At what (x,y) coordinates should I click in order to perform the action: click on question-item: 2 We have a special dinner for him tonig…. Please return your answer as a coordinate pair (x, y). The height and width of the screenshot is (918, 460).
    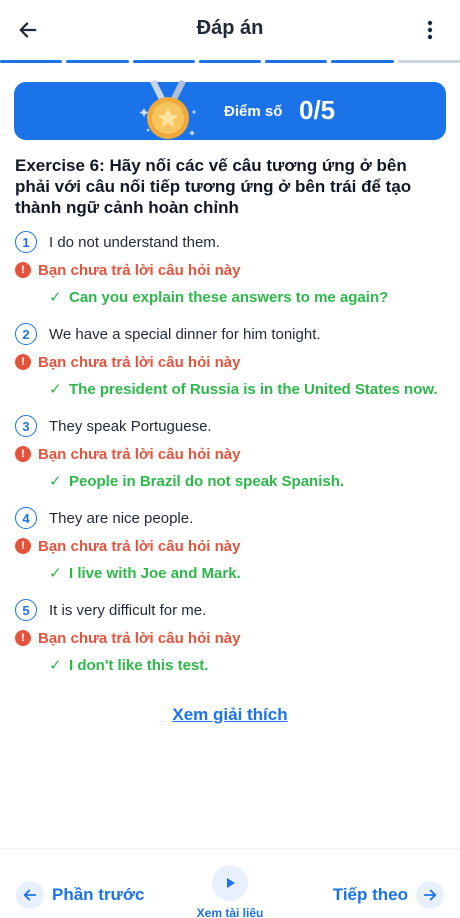
    Looking at the image, I should click on (230, 361).